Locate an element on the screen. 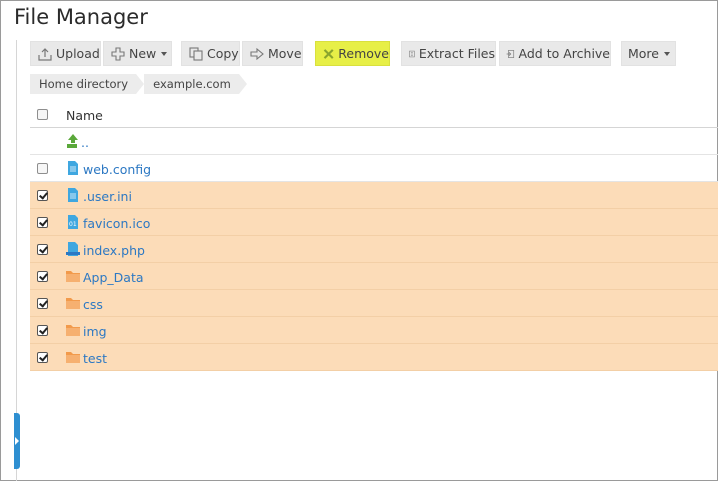 The image size is (718, 481). copy-button: Copy is located at coordinates (210, 53).